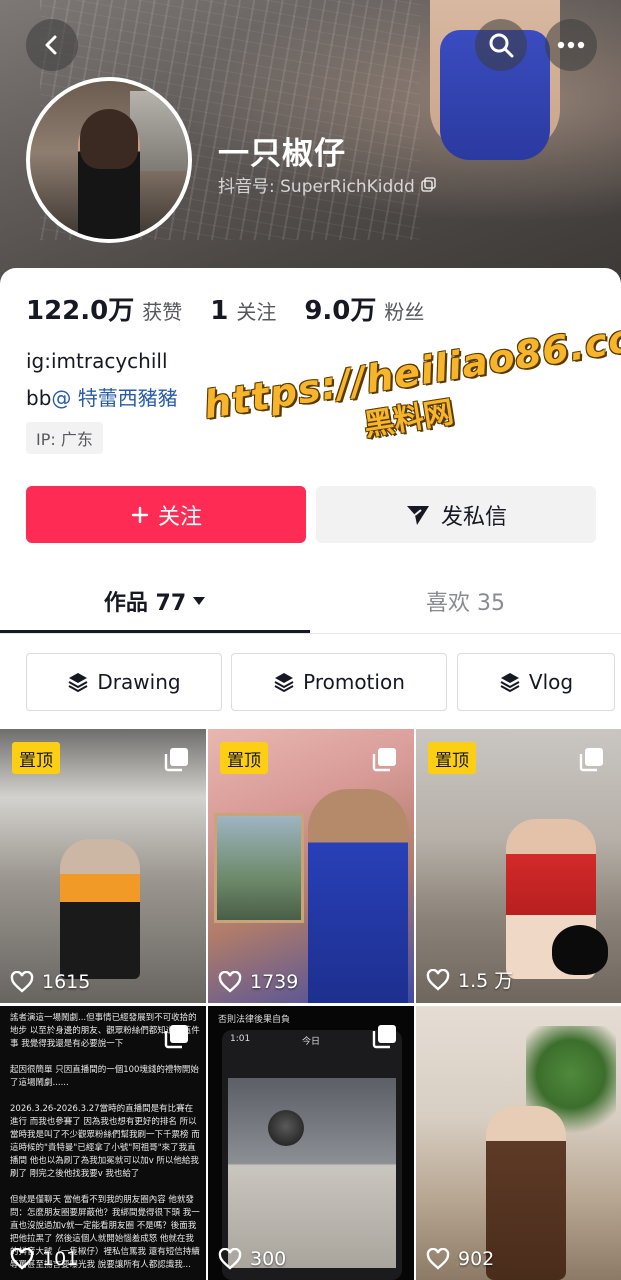  What do you see at coordinates (354, 682) in the screenshot?
I see `collection-label: Promotion` at bounding box center [354, 682].